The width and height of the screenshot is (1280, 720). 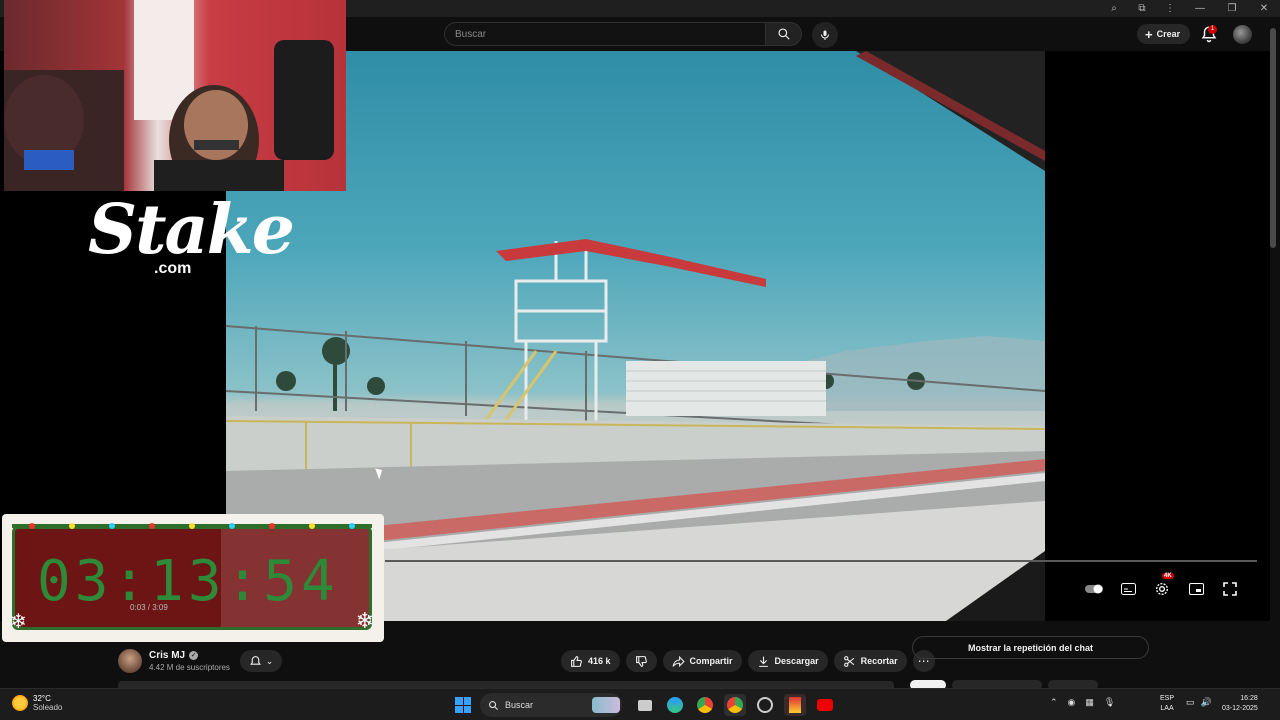 I want to click on share-button: Compartir, so click(x=702, y=661).